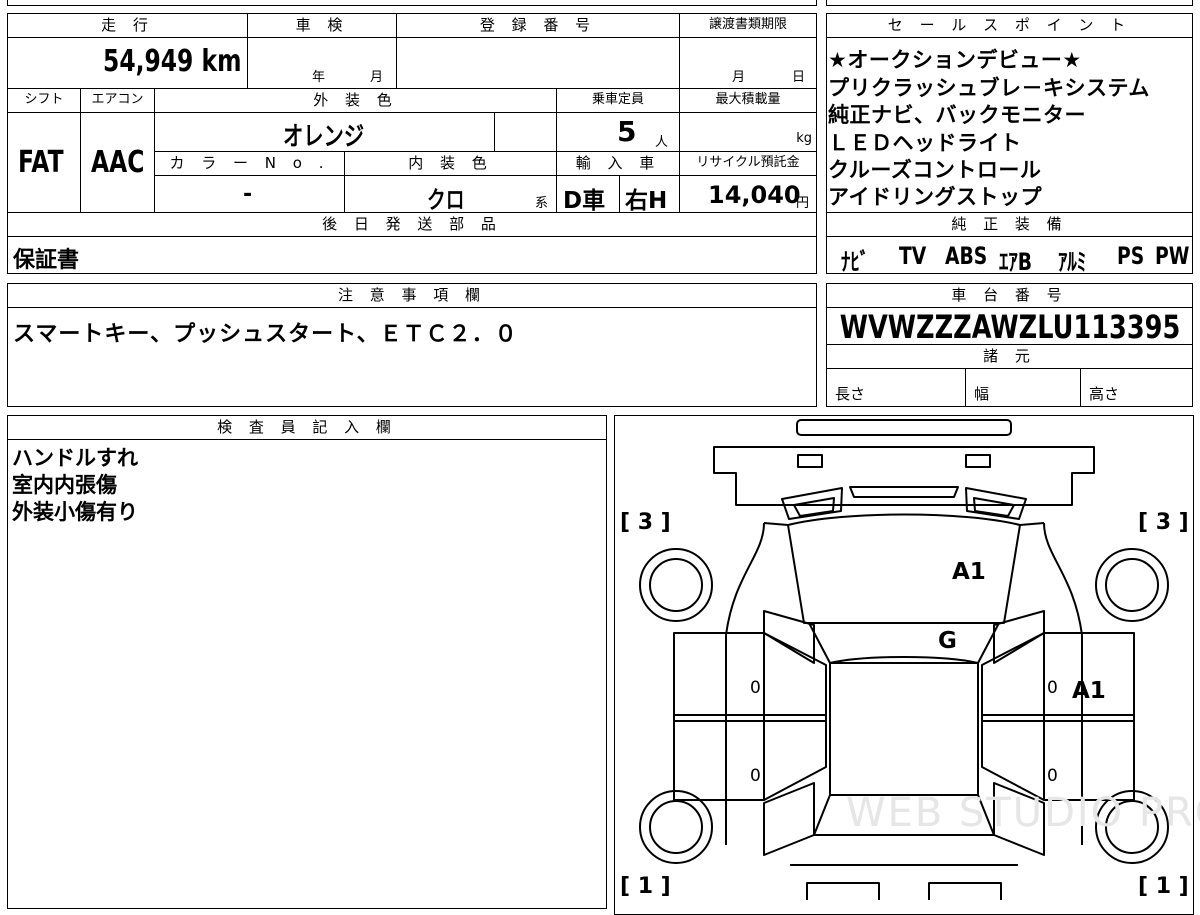 This screenshot has height=915, width=1200. What do you see at coordinates (957, 115) in the screenshot?
I see `sales-point-3: 純正ナビ、バックモニター` at bounding box center [957, 115].